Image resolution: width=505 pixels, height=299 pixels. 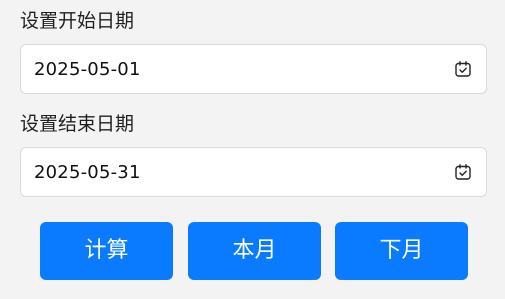 I want to click on start-date-label: 设置开始日期, so click(x=77, y=21).